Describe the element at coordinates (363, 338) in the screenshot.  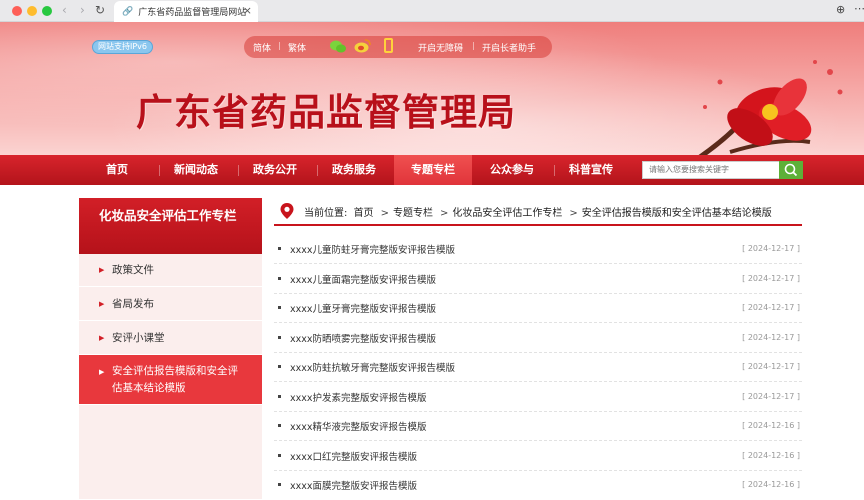
I see `article-title-link: xxxx防晒喷雾完整版安评报告模版` at that location.